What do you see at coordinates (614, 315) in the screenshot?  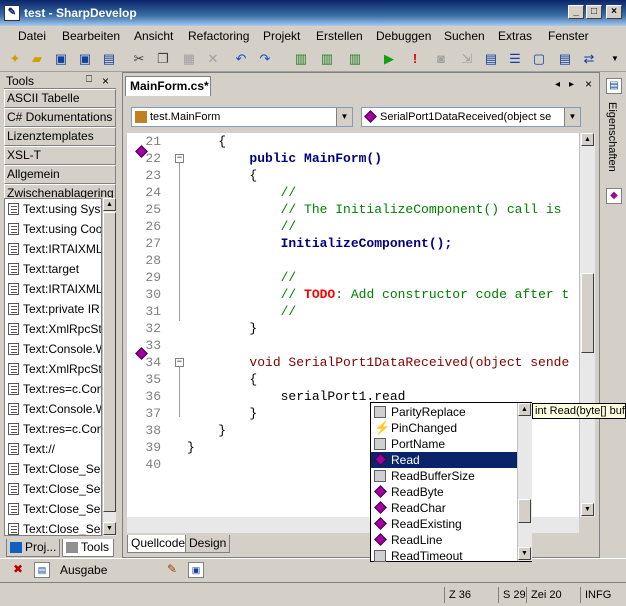 I see `properties-panel-collapsed: ▤ Eigenschaften ◆` at bounding box center [614, 315].